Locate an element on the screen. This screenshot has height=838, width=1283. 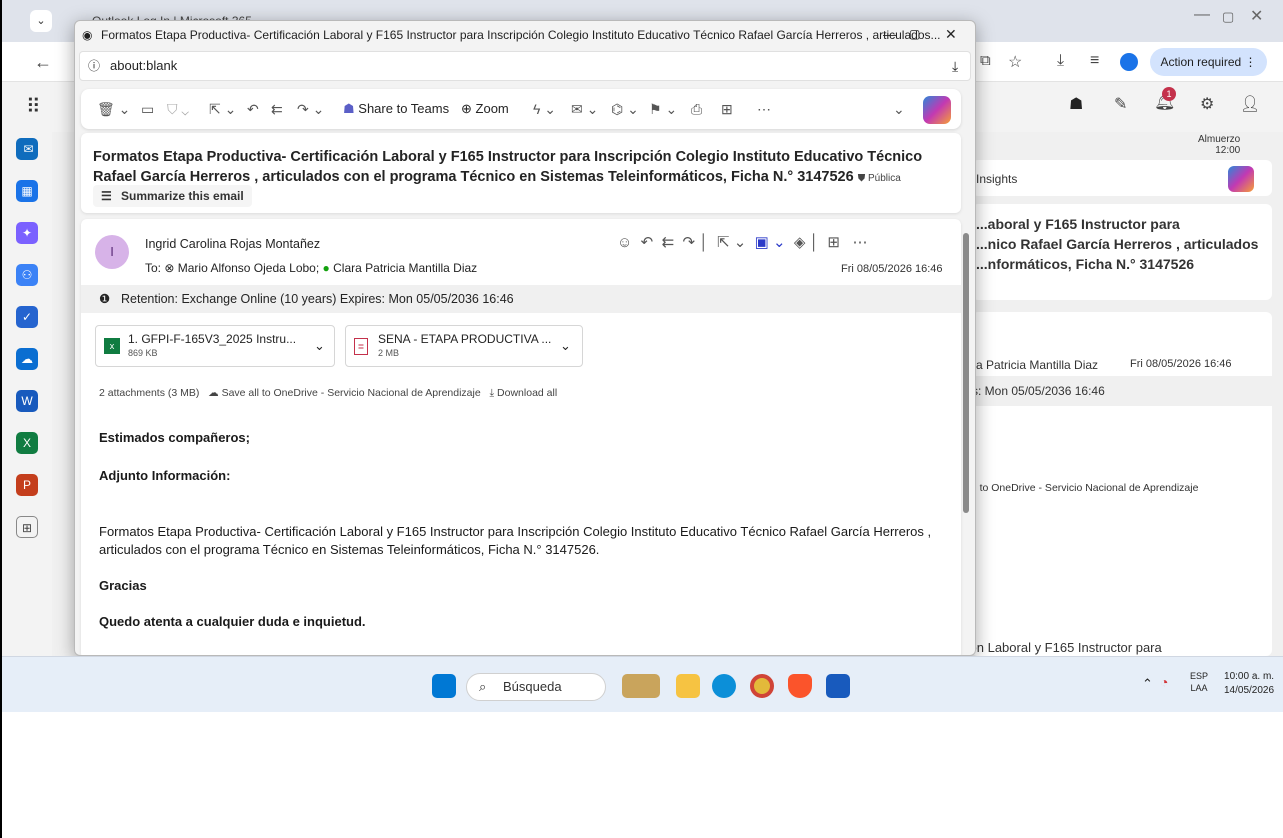
more-options-icon: ⋯ is located at coordinates (764, 109).